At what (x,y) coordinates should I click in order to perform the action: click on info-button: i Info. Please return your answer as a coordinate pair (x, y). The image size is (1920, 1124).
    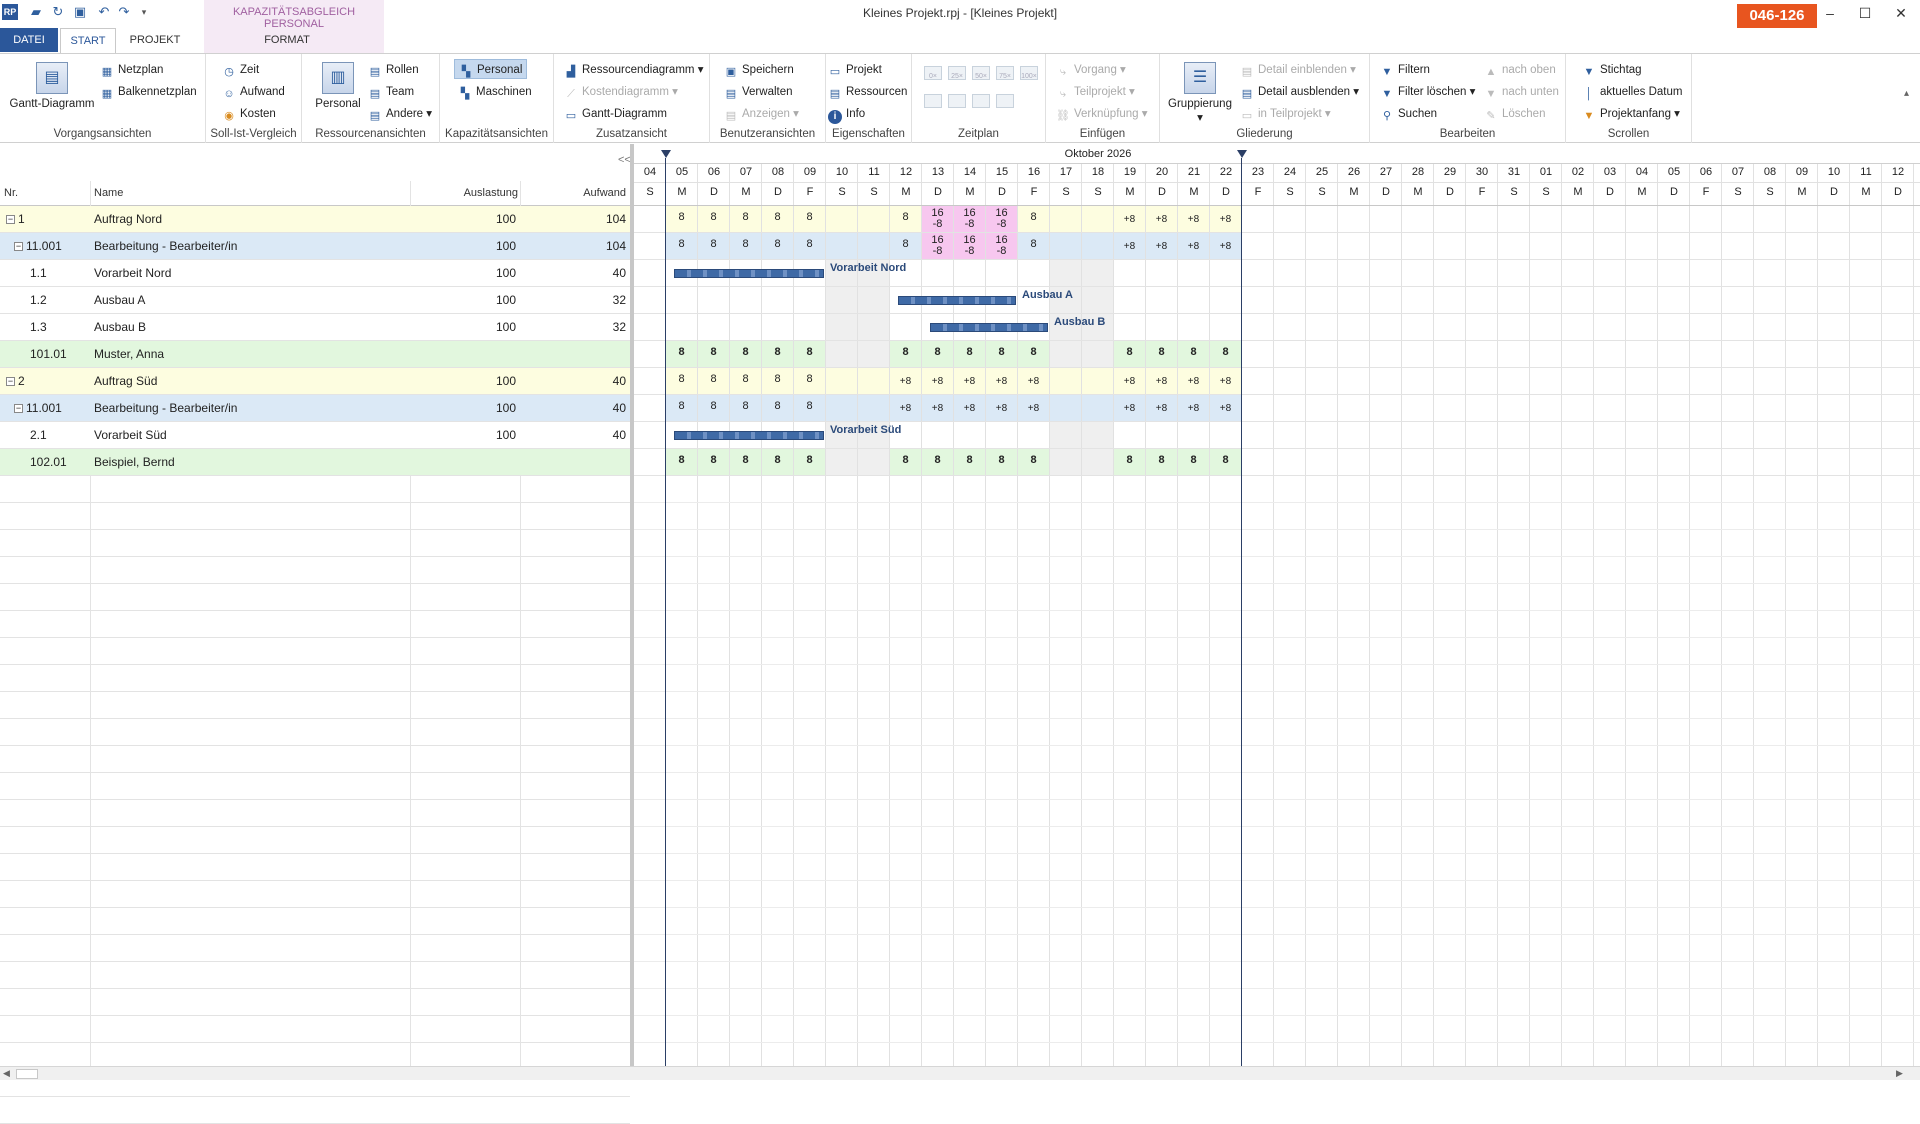
    Looking at the image, I should click on (846, 114).